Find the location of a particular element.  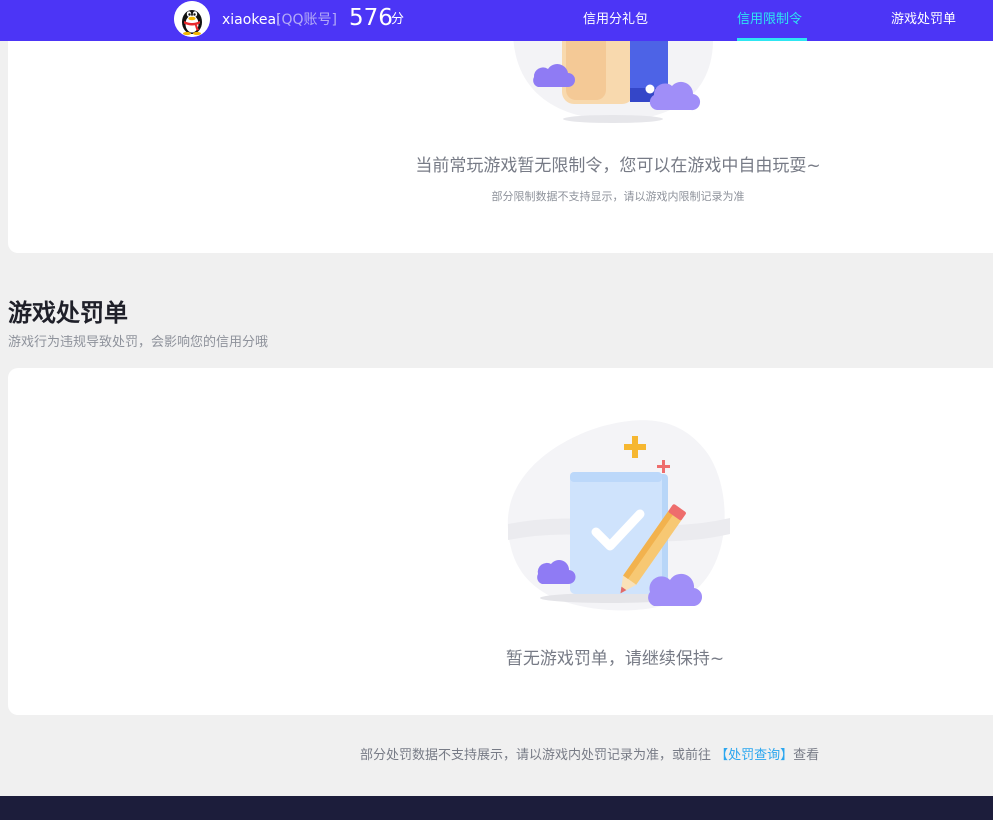

checked-document-pencil-illustration-icon is located at coordinates (618, 516).